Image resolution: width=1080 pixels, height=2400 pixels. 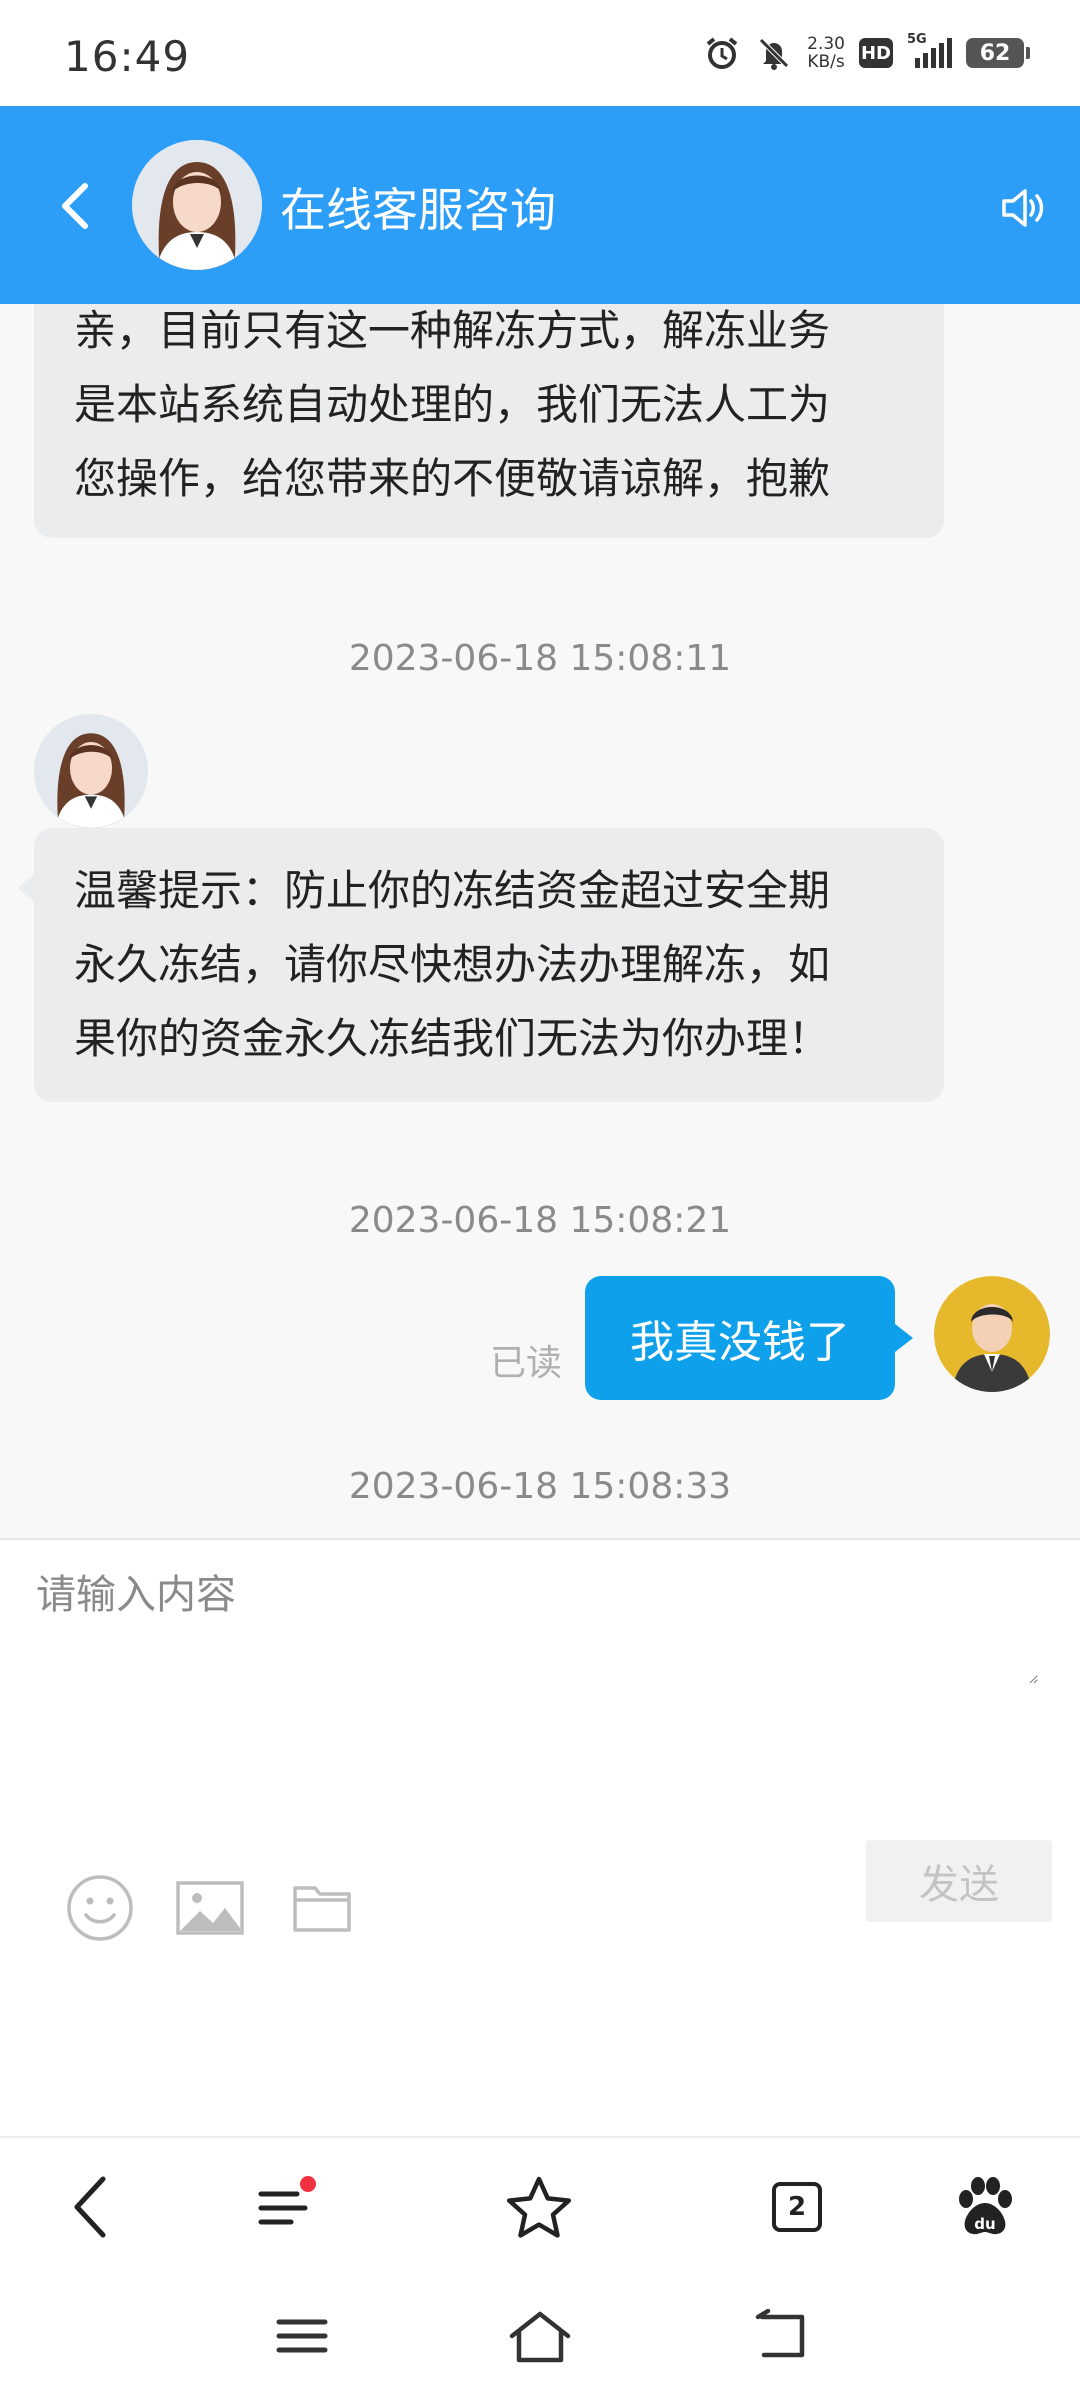 I want to click on chevron-left-icon, so click(x=75, y=206).